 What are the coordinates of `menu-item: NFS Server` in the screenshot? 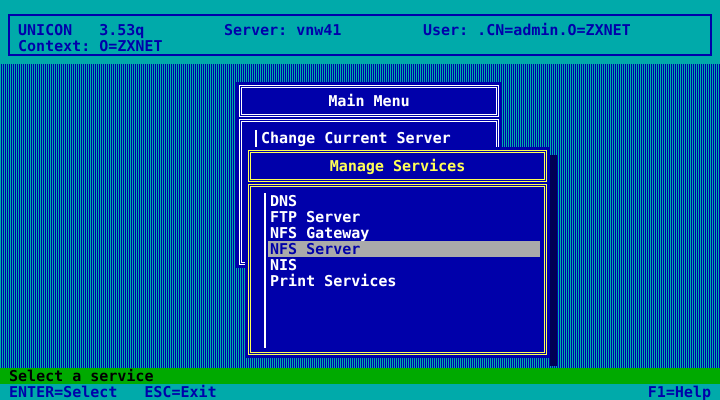 It's located at (404, 249).